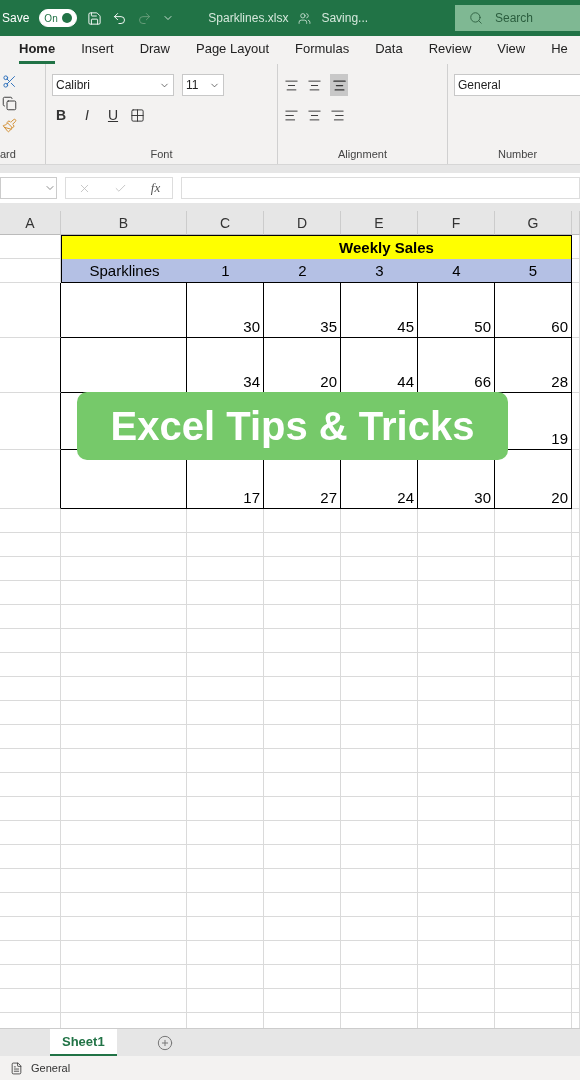 The image size is (580, 1080). I want to click on align-right-icon, so click(337, 115).